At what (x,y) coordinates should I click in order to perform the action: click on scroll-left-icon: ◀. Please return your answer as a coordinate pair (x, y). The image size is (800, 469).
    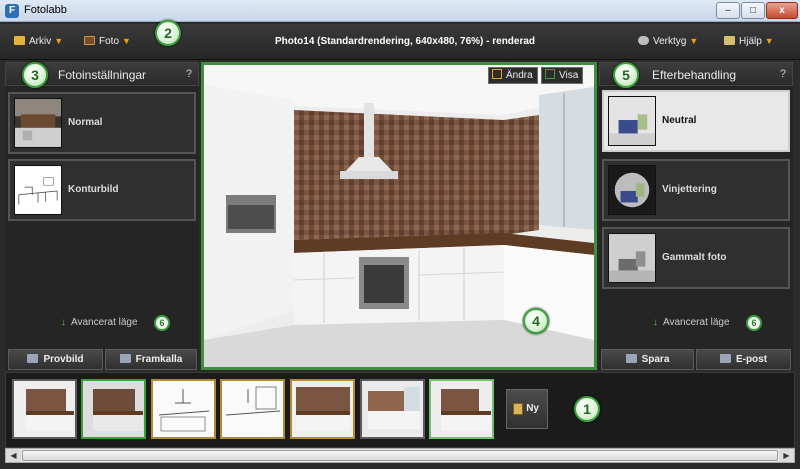
    Looking at the image, I should click on (13, 455).